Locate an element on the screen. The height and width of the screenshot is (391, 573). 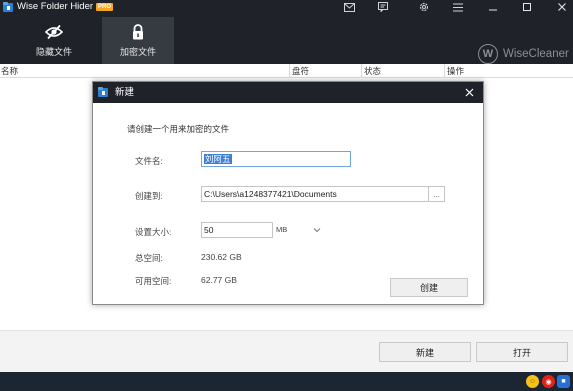
create-in-label: 创建到: is located at coordinates (149, 196).